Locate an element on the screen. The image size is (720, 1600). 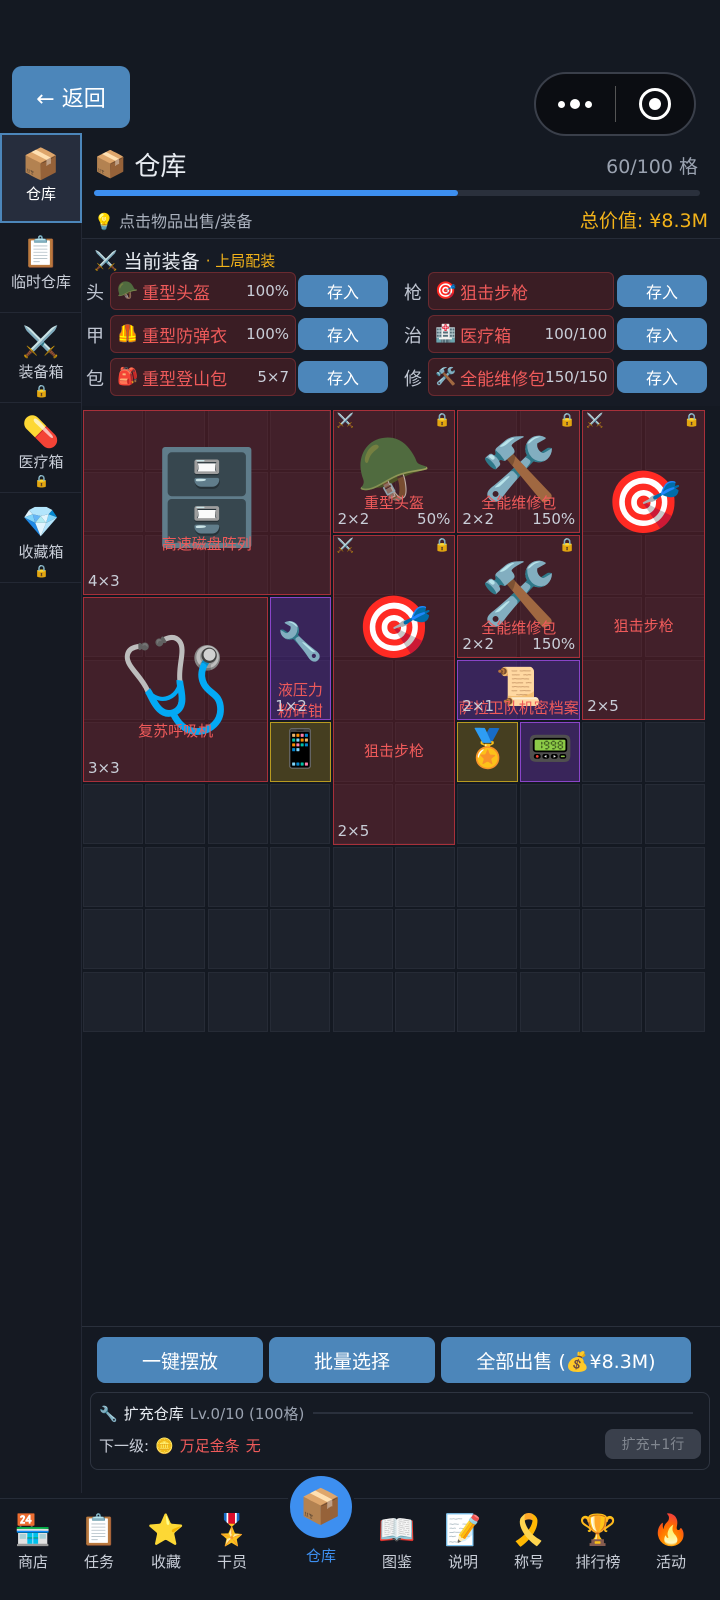
equip-slot-right-0: 🎯 狙击步枪 is located at coordinates (521, 291).